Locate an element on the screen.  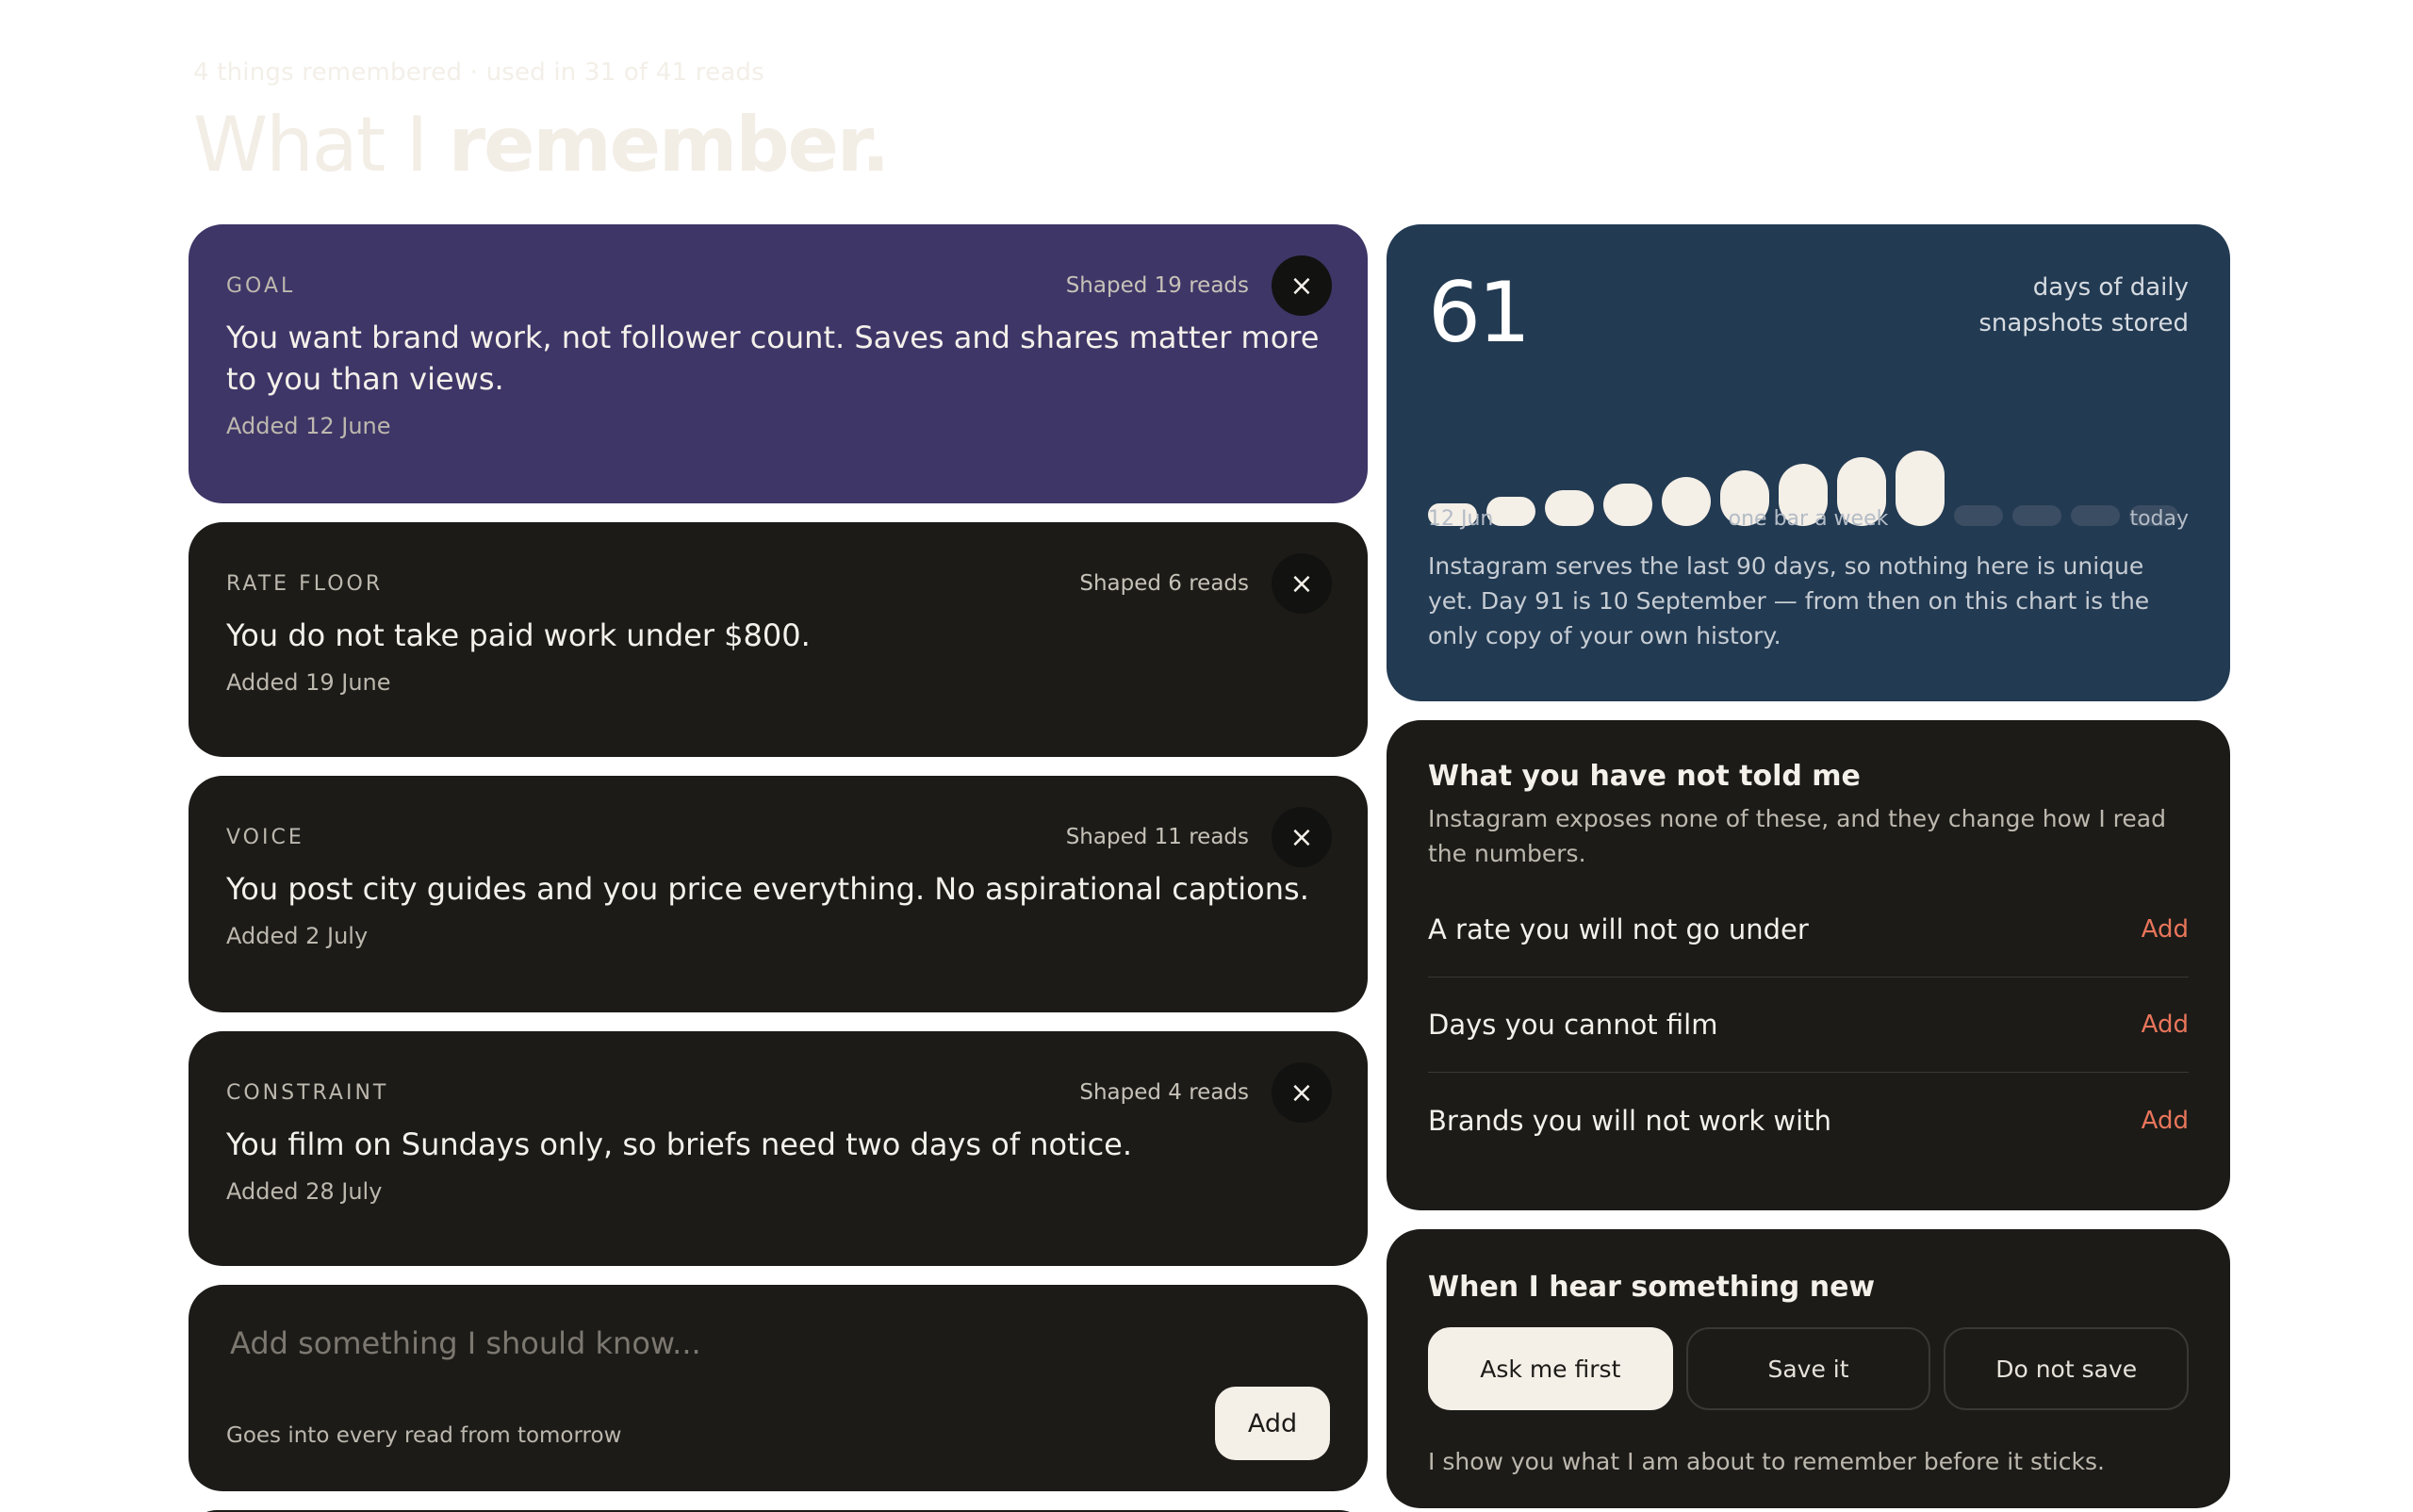
page-title: What I remember. is located at coordinates (541, 145).